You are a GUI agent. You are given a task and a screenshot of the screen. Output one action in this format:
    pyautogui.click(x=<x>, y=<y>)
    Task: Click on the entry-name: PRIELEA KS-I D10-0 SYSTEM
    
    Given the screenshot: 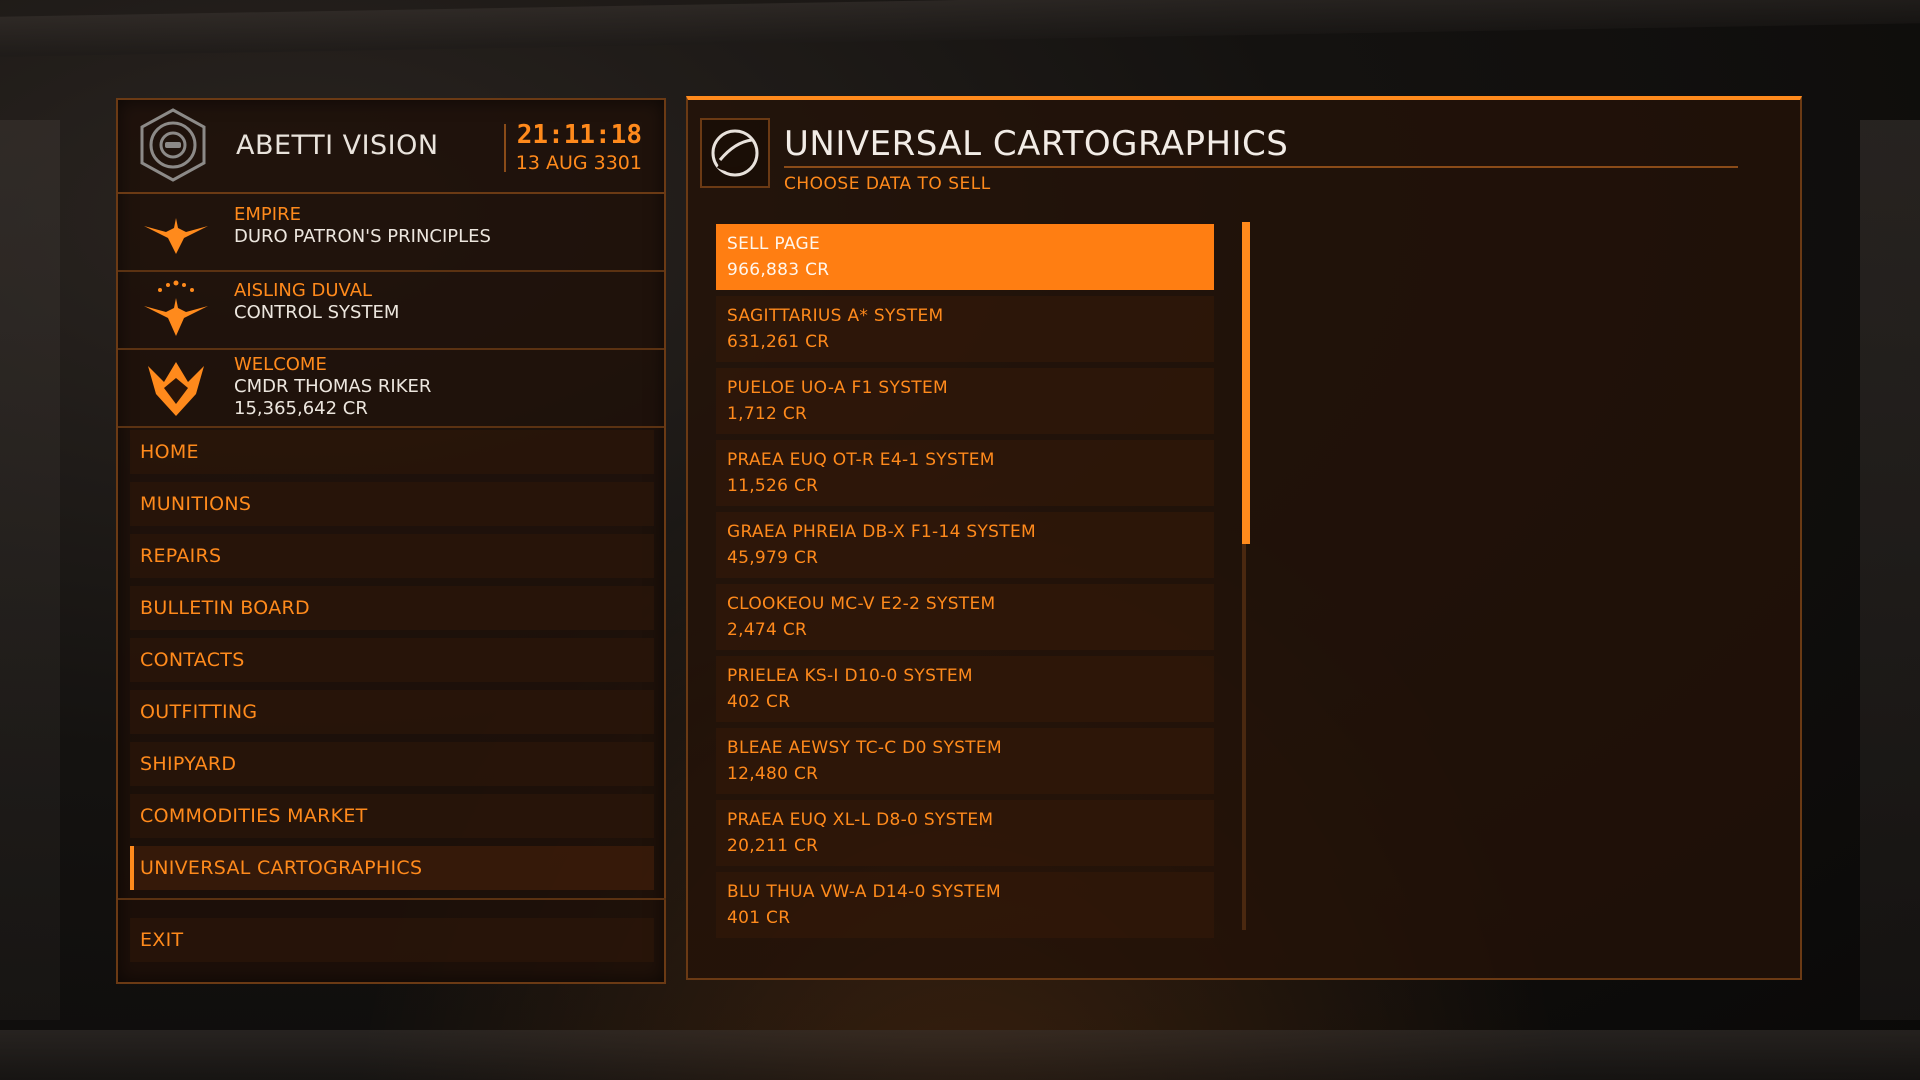 What is the action you would take?
    pyautogui.click(x=850, y=676)
    